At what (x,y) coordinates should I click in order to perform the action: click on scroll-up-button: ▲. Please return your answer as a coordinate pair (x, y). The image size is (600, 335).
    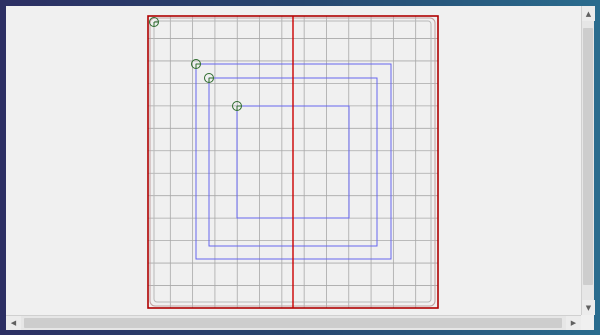
    Looking at the image, I should click on (588, 13).